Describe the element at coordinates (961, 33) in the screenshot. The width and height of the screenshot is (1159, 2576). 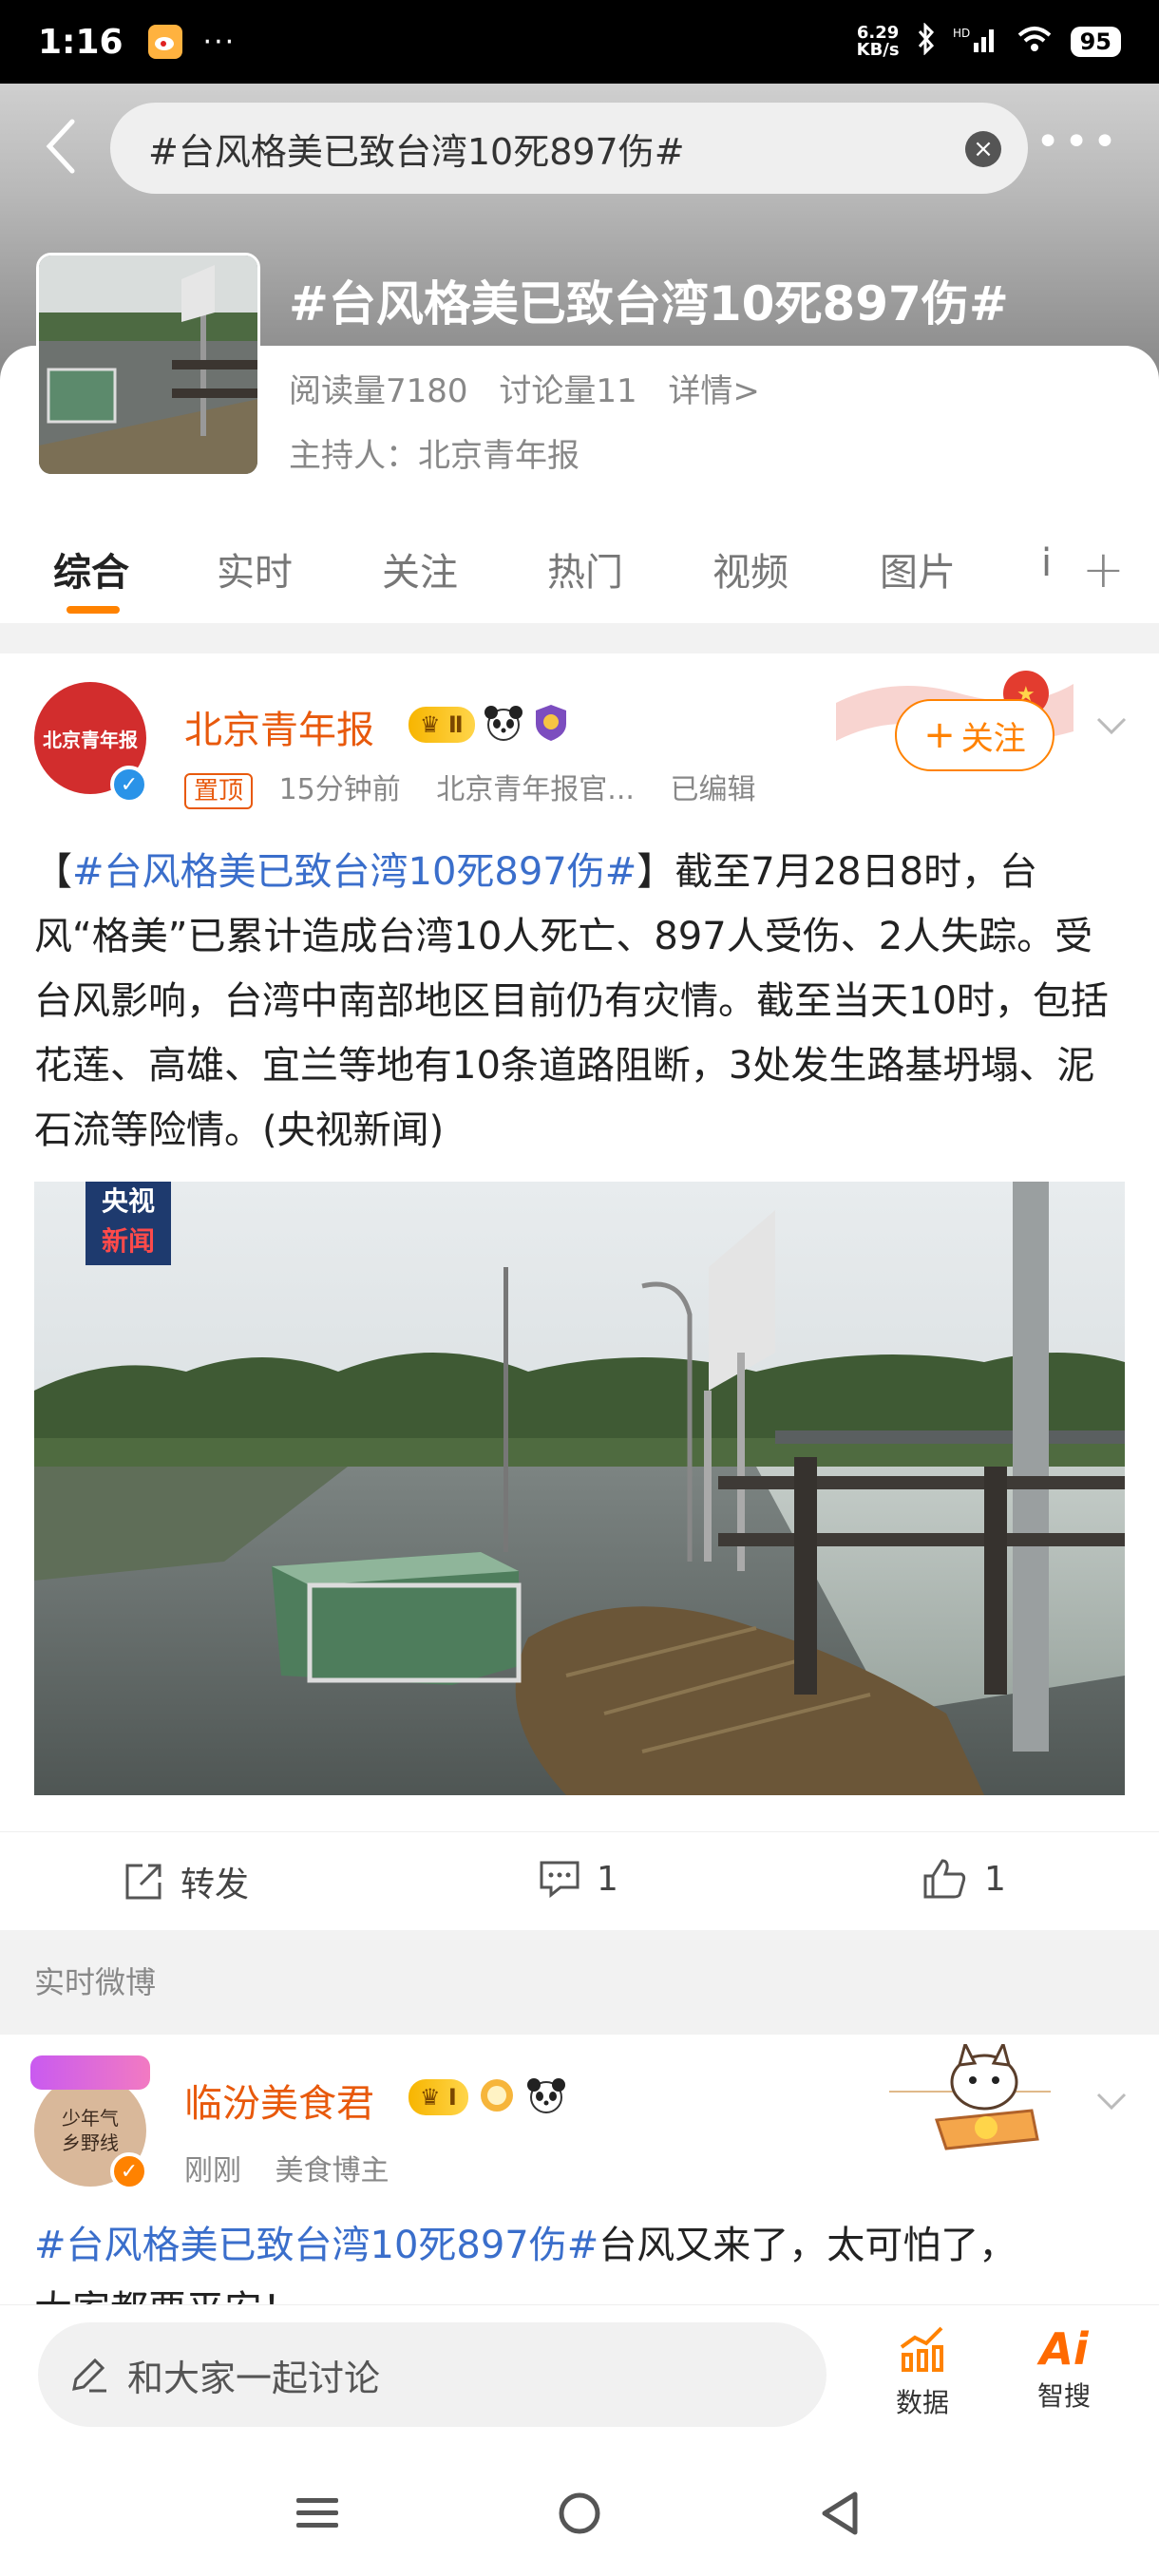
I see `svg-text: HD` at that location.